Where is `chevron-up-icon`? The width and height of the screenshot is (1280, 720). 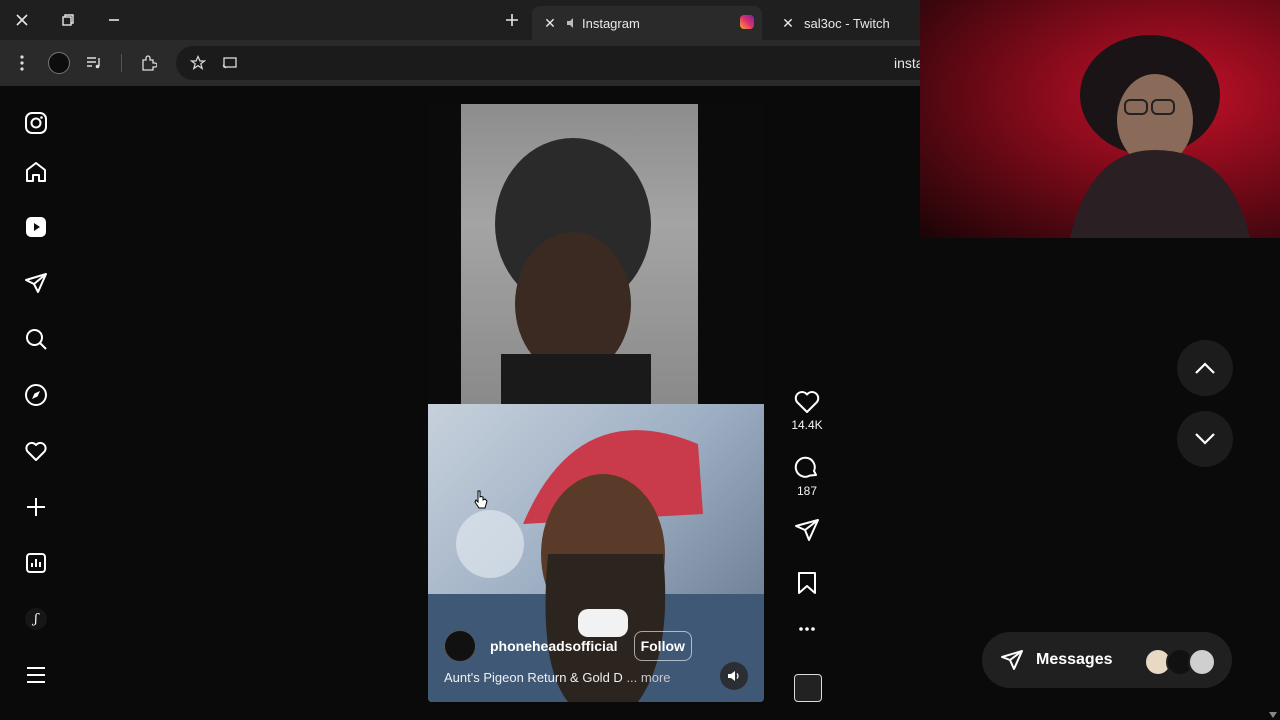
chevron-up-icon is located at coordinates (1205, 368).